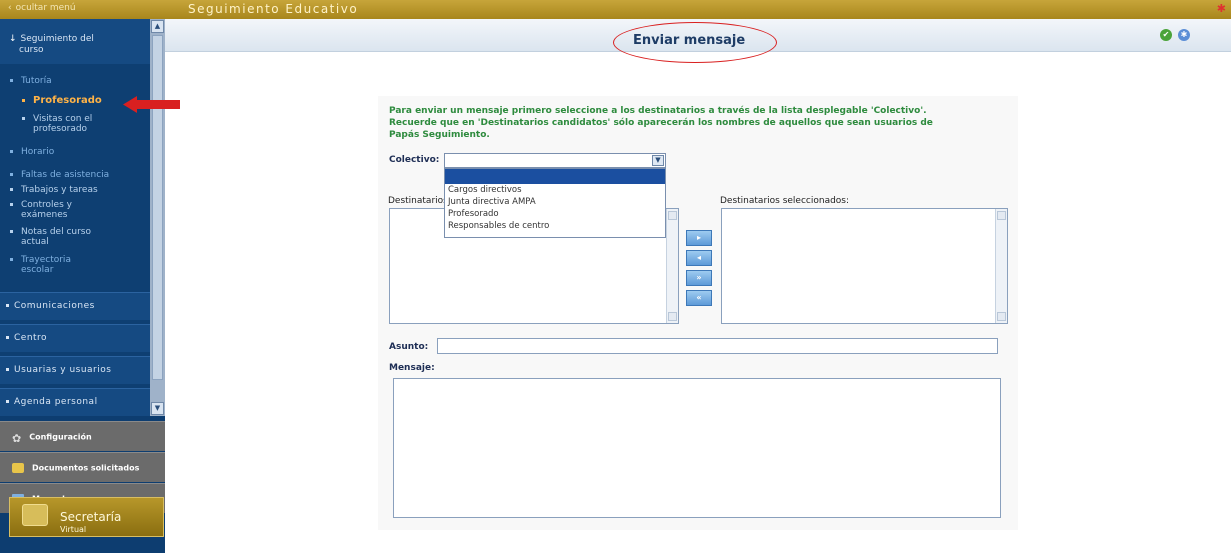 The width and height of the screenshot is (1231, 553). I want to click on hide-menu-link: ‹ ocultar menú, so click(42, 8).